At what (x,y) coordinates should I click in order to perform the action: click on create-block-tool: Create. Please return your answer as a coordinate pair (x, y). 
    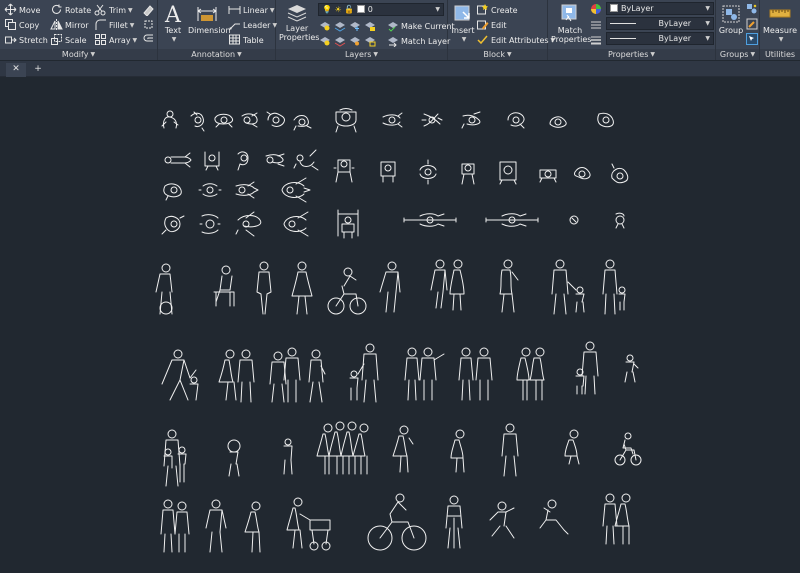
    Looking at the image, I should click on (497, 10).